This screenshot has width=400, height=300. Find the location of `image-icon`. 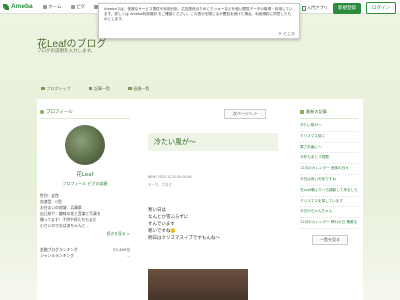

image-icon is located at coordinates (130, 88).